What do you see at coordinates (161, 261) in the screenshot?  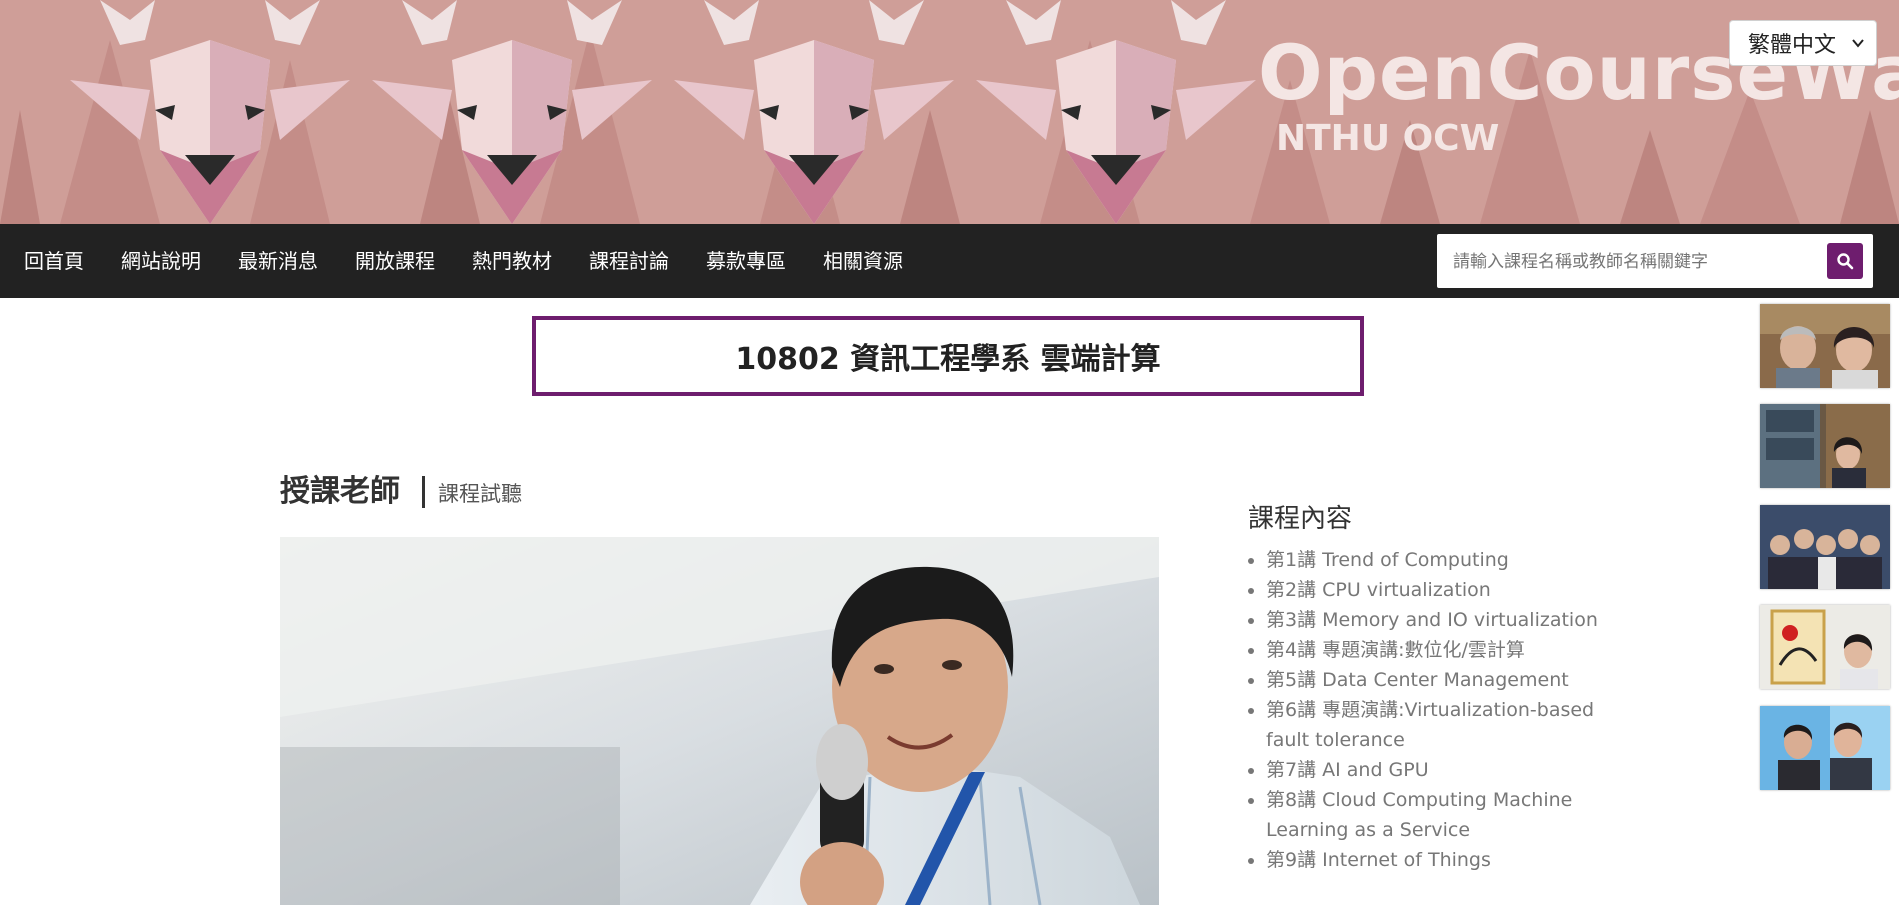 I see `nav-item-about: 網站說明` at bounding box center [161, 261].